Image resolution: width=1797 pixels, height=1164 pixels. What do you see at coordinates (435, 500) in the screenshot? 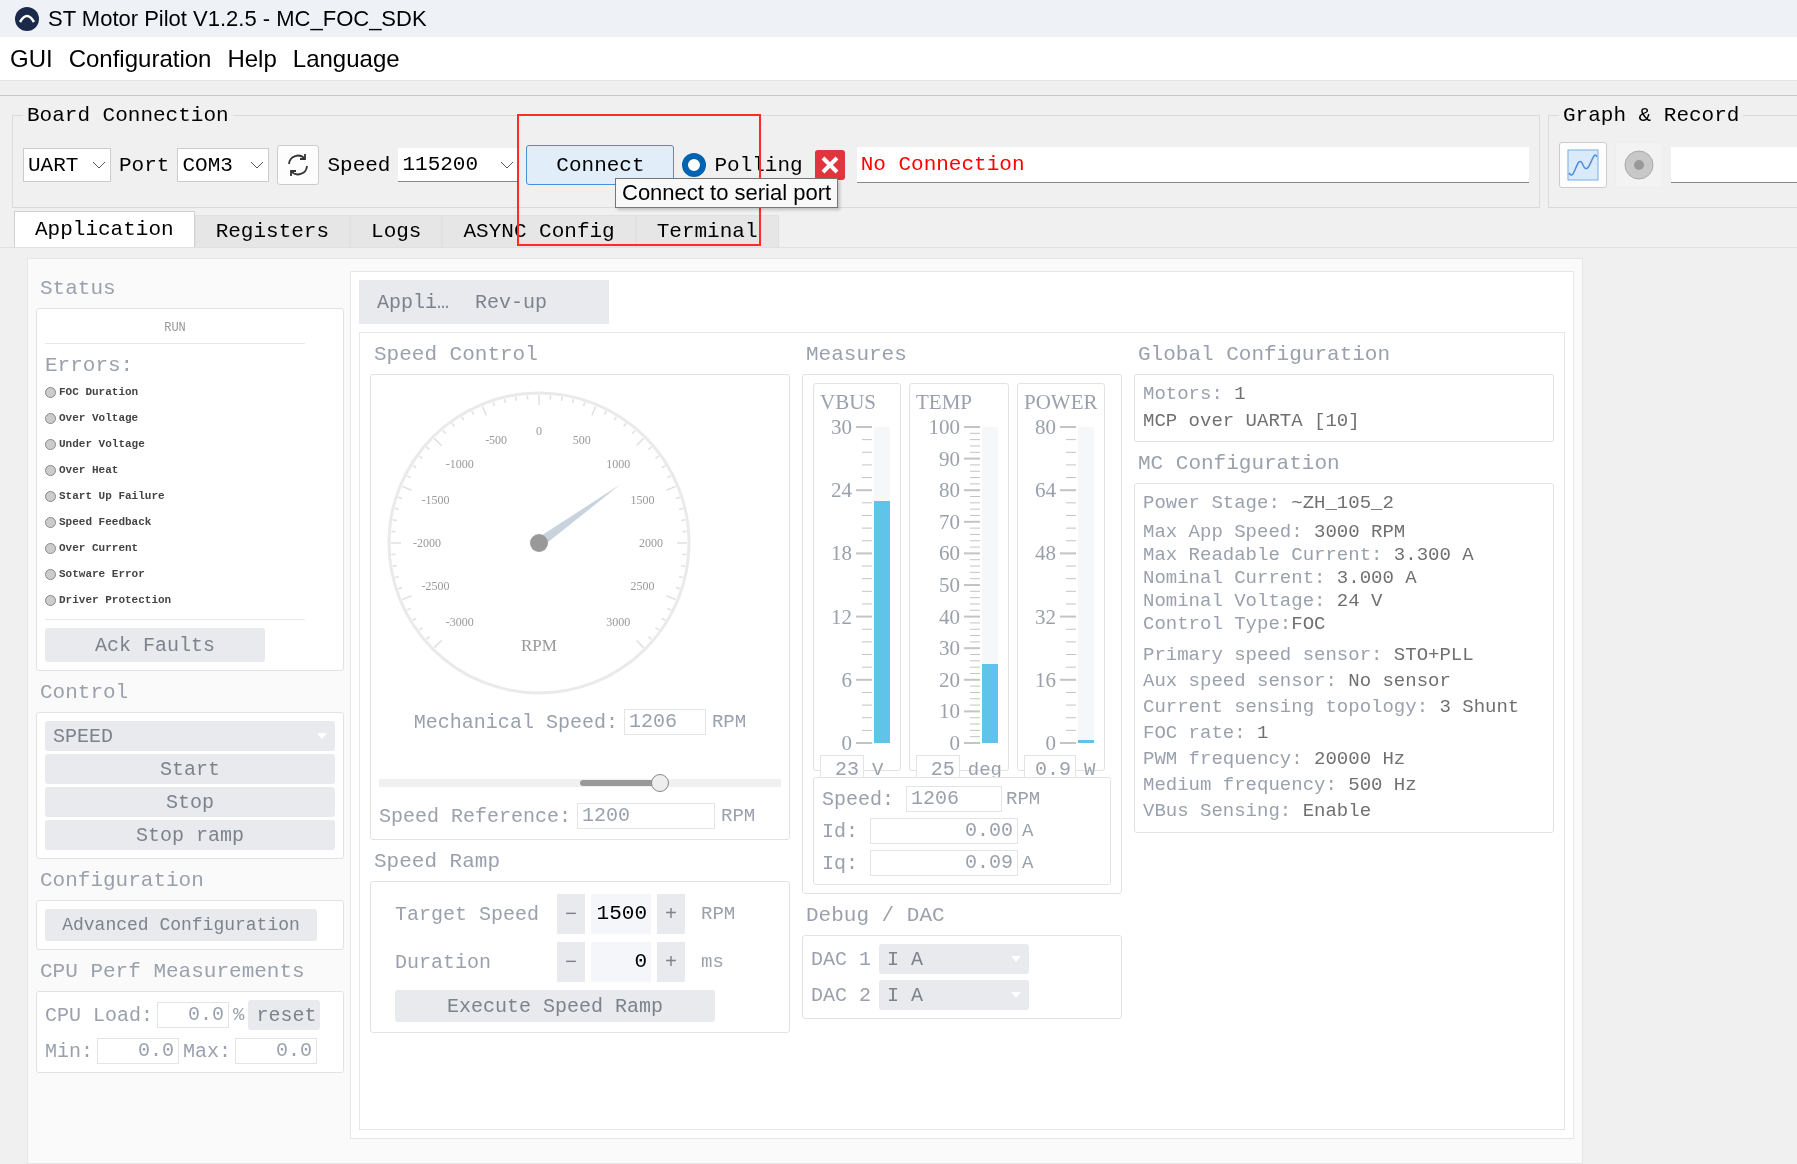
I see `gauge-tick-label: -1500` at bounding box center [435, 500].